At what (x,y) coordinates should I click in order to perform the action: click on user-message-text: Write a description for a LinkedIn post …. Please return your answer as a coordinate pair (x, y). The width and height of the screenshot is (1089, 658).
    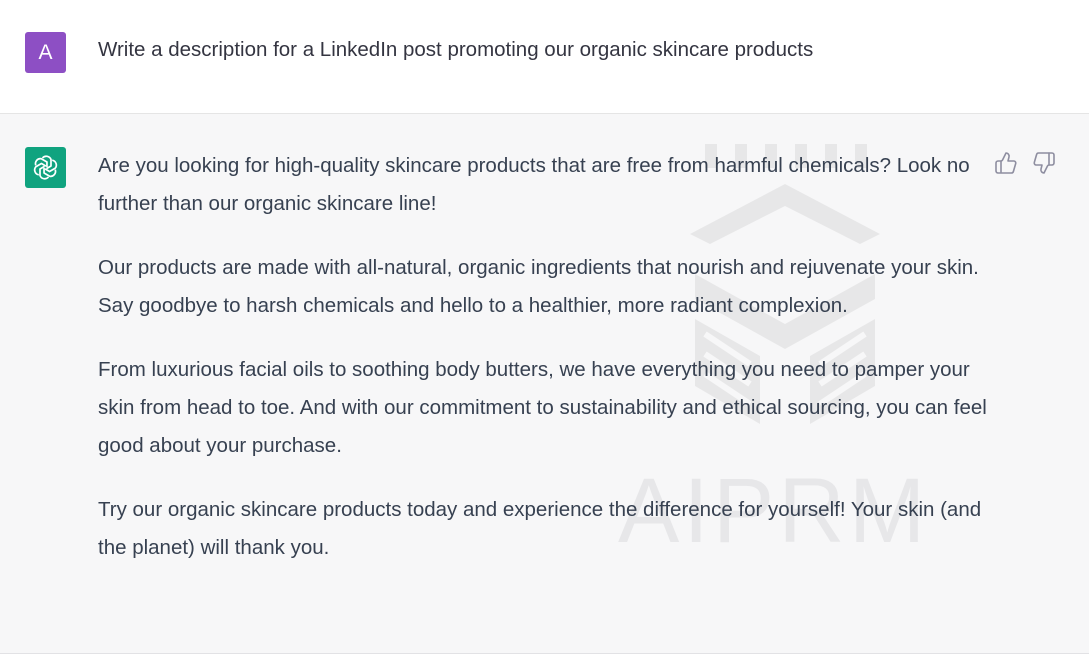
    Looking at the image, I should click on (456, 49).